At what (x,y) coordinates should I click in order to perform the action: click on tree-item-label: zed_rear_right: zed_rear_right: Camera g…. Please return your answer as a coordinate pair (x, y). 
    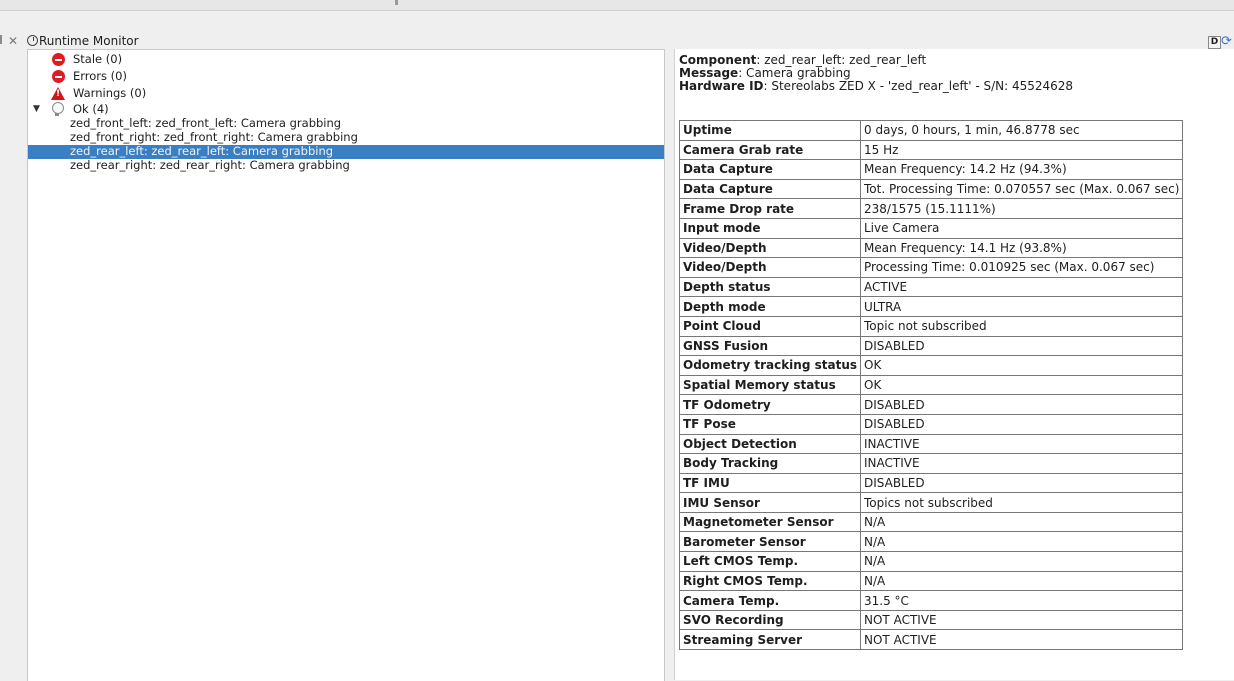
    Looking at the image, I should click on (210, 165).